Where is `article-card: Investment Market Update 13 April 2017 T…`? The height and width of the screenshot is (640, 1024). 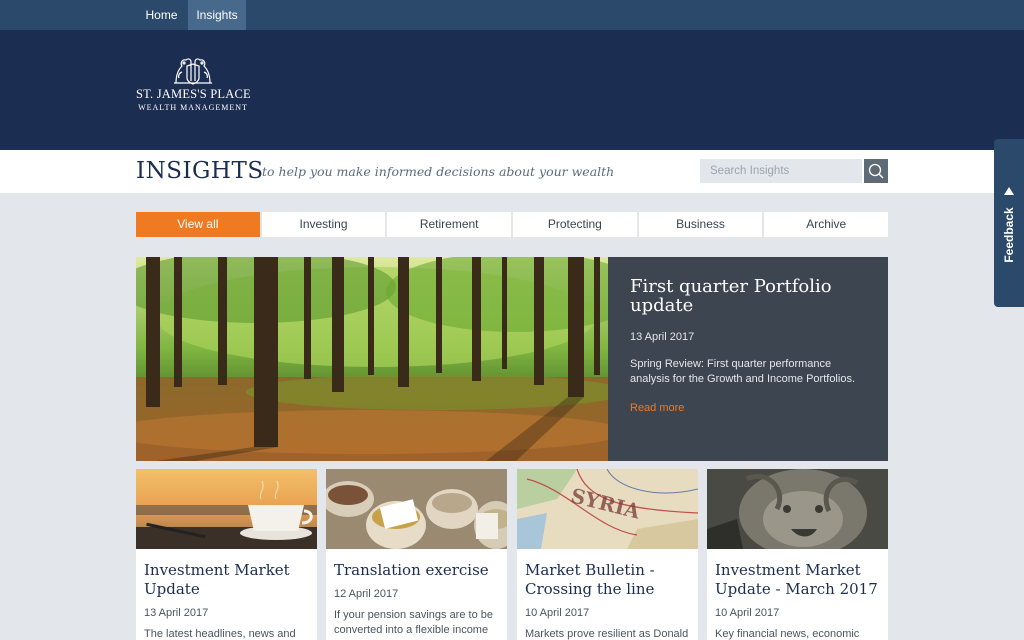
article-card: Investment Market Update 13 April 2017 T… is located at coordinates (226, 554).